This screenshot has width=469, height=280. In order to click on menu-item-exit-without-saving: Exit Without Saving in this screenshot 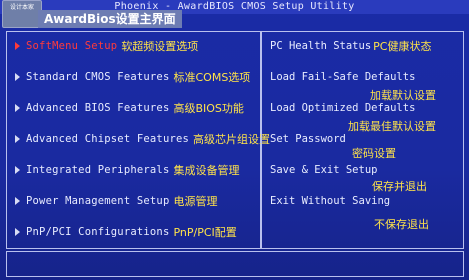, I will do `click(330, 201)`.